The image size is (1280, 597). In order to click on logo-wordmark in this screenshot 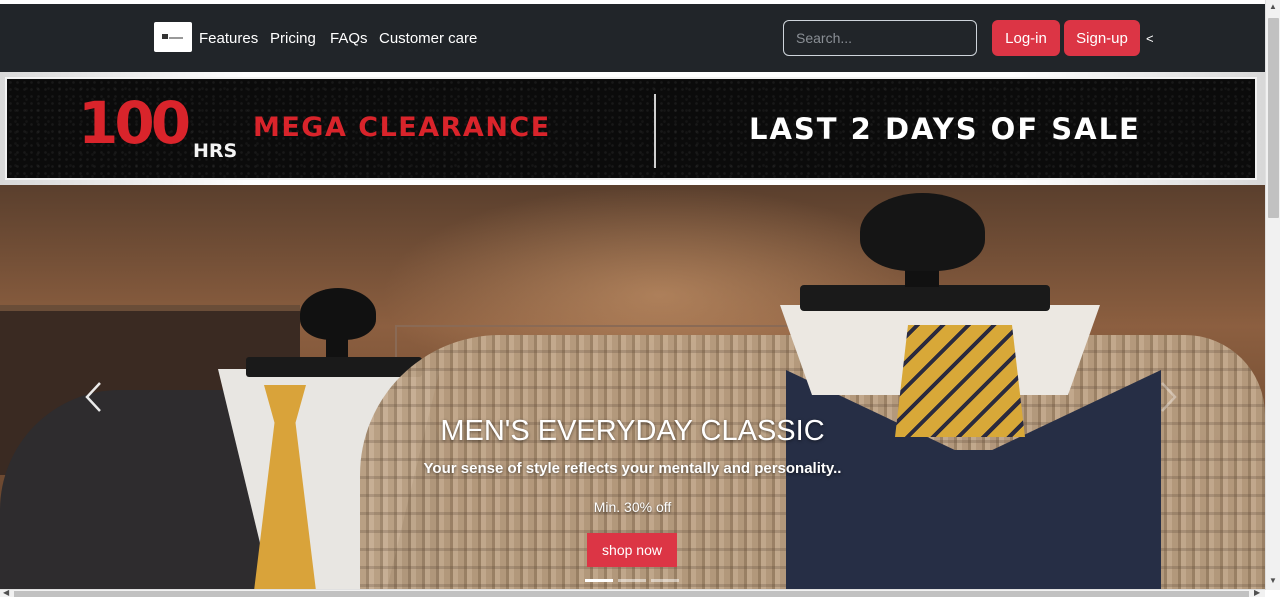, I will do `click(176, 38)`.